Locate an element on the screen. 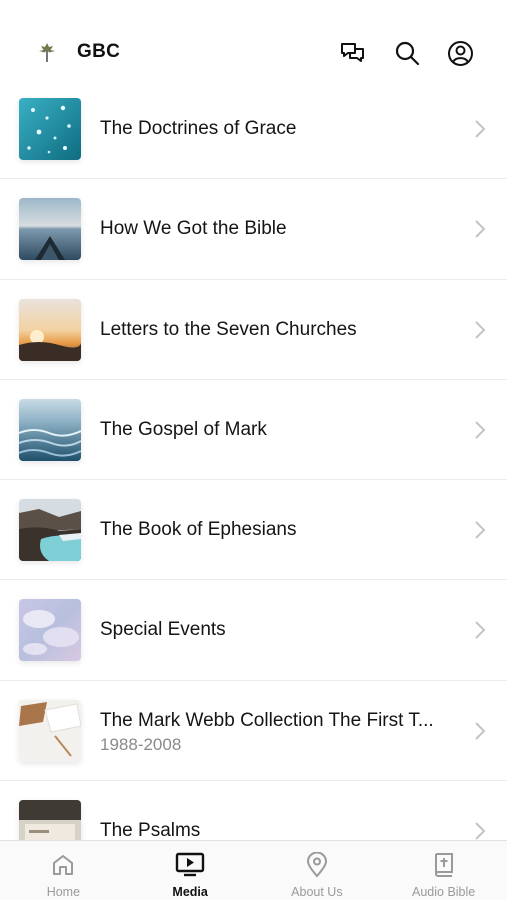  bottom-tab-bar: Home Media About Us Audio Bible is located at coordinates (253, 870).